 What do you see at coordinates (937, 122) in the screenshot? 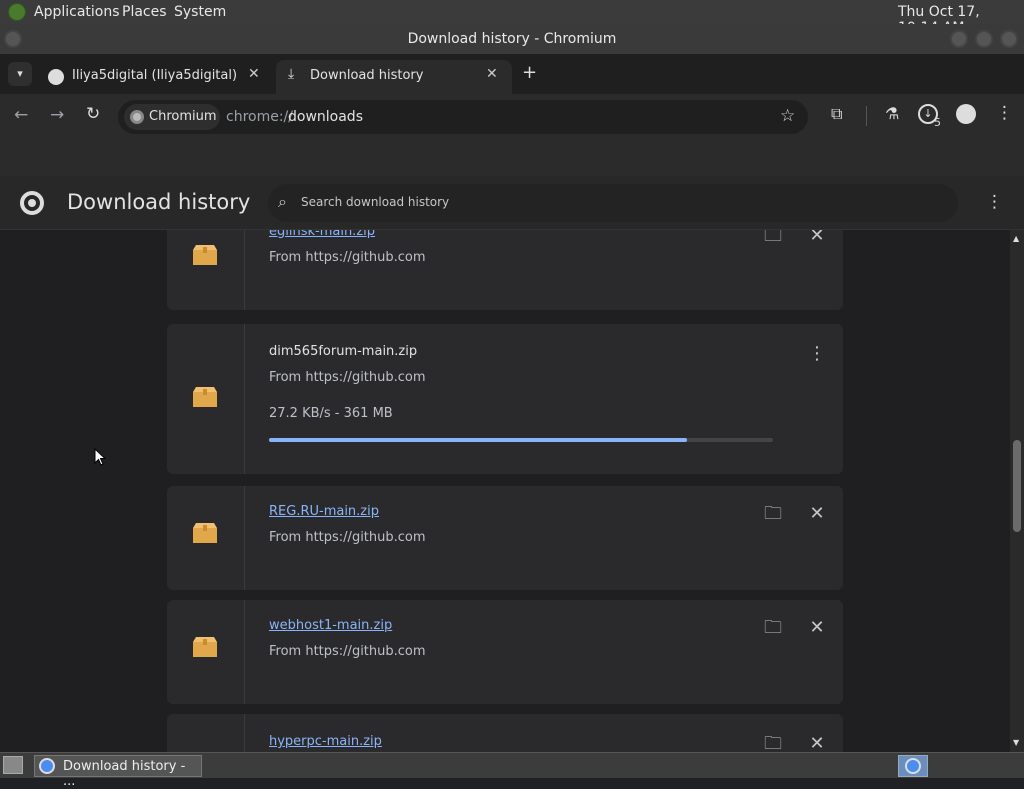
I see `download-count-badge: 5` at bounding box center [937, 122].